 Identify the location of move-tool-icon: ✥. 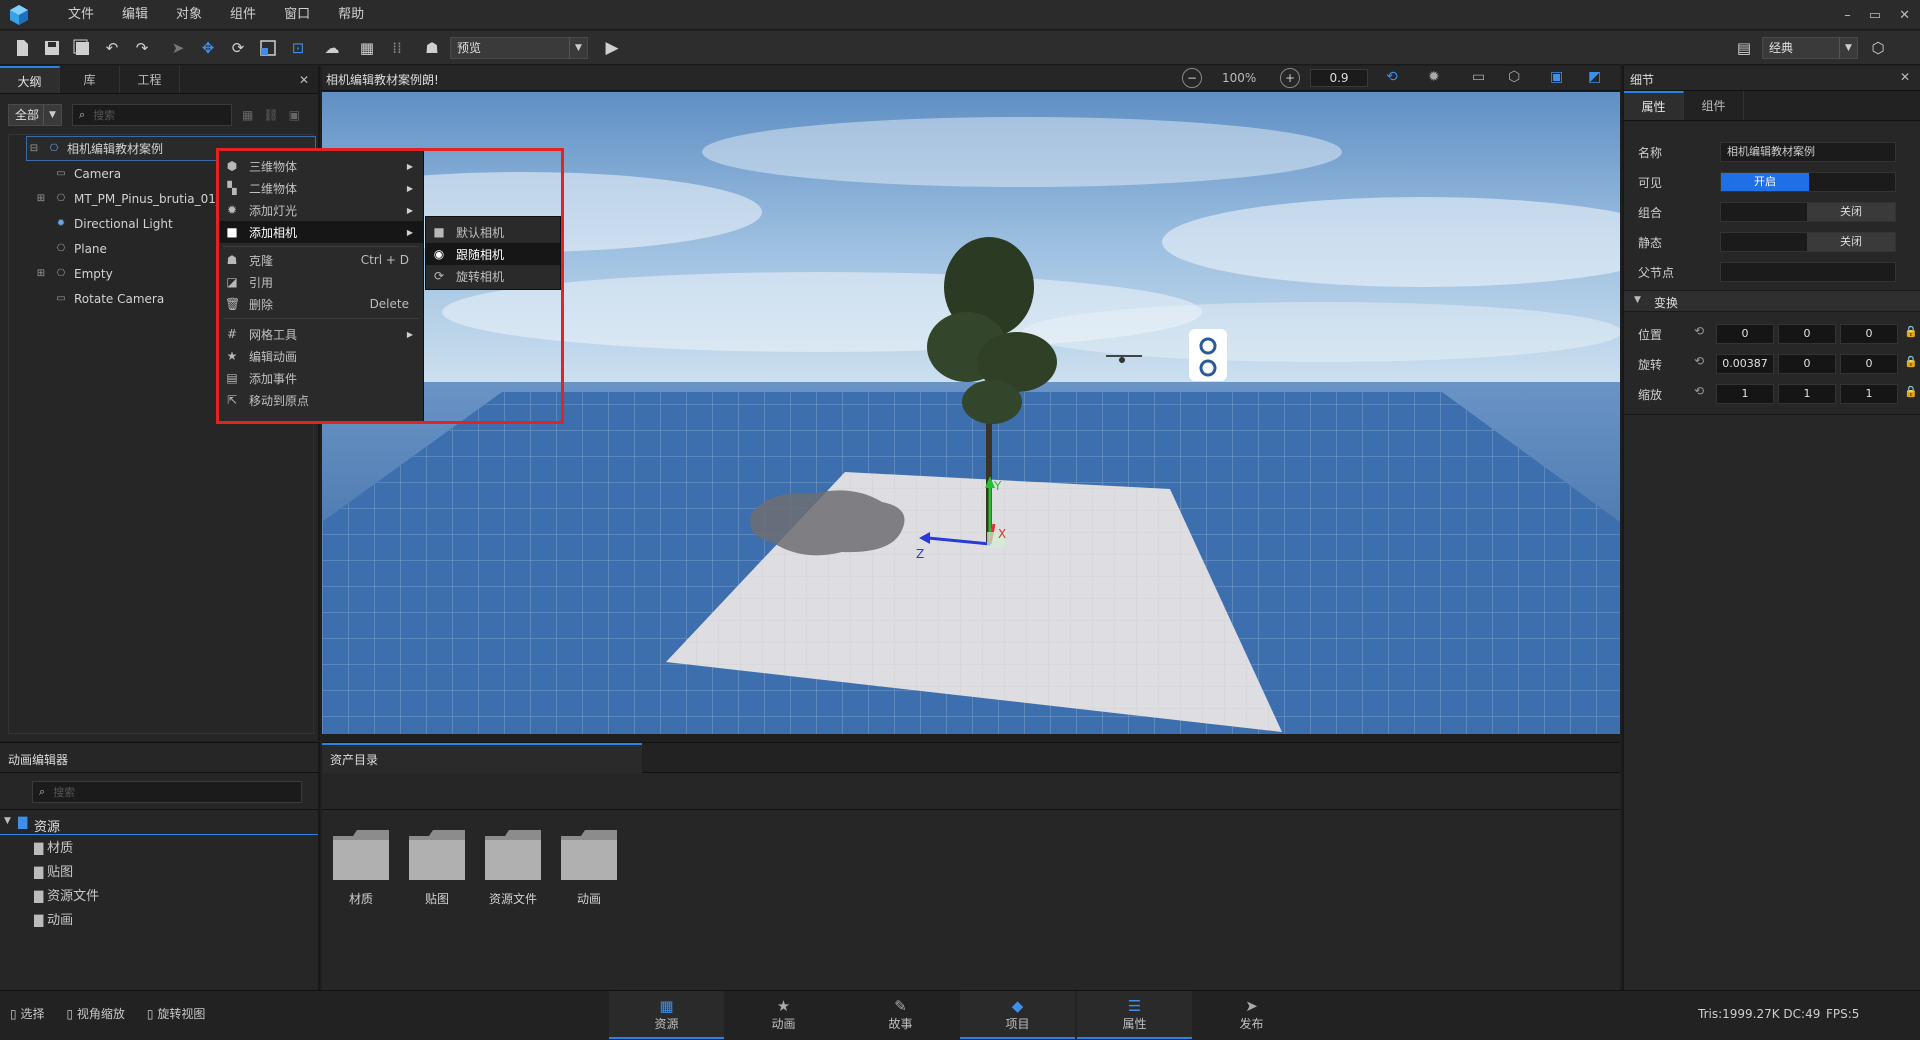
(208, 48).